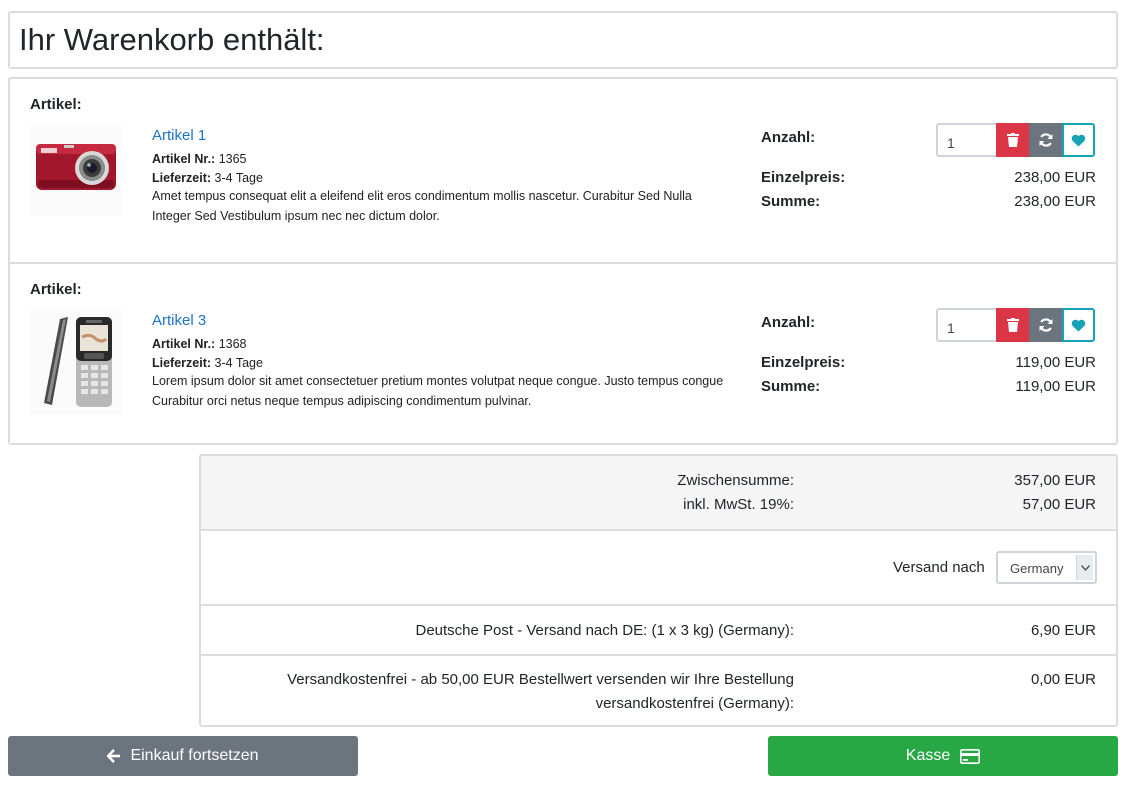 The height and width of the screenshot is (793, 1130). I want to click on arrow-left-icon, so click(114, 756).